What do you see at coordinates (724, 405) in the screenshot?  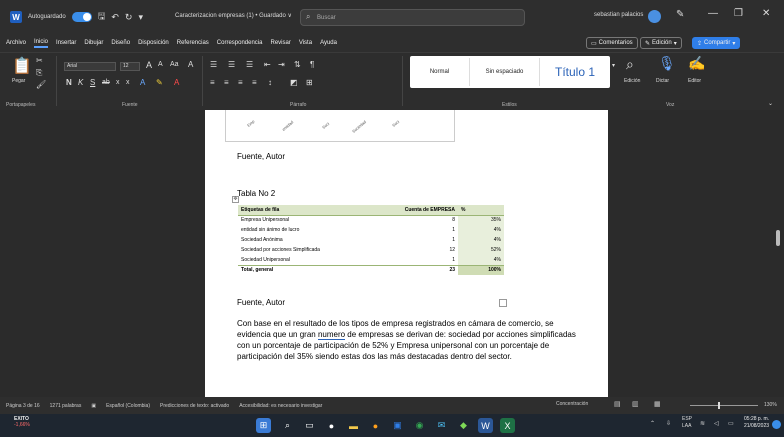 I see `zoom-slider` at bounding box center [724, 405].